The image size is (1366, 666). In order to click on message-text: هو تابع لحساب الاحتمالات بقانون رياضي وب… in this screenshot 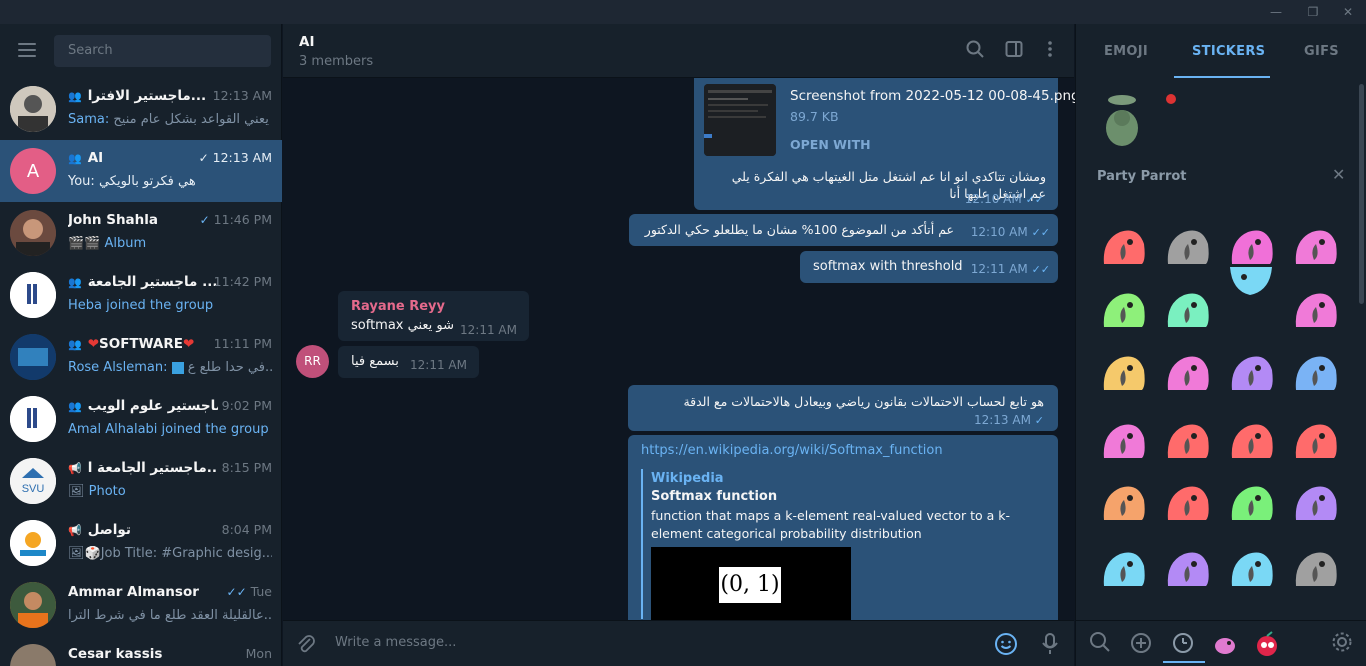, I will do `click(863, 401)`.